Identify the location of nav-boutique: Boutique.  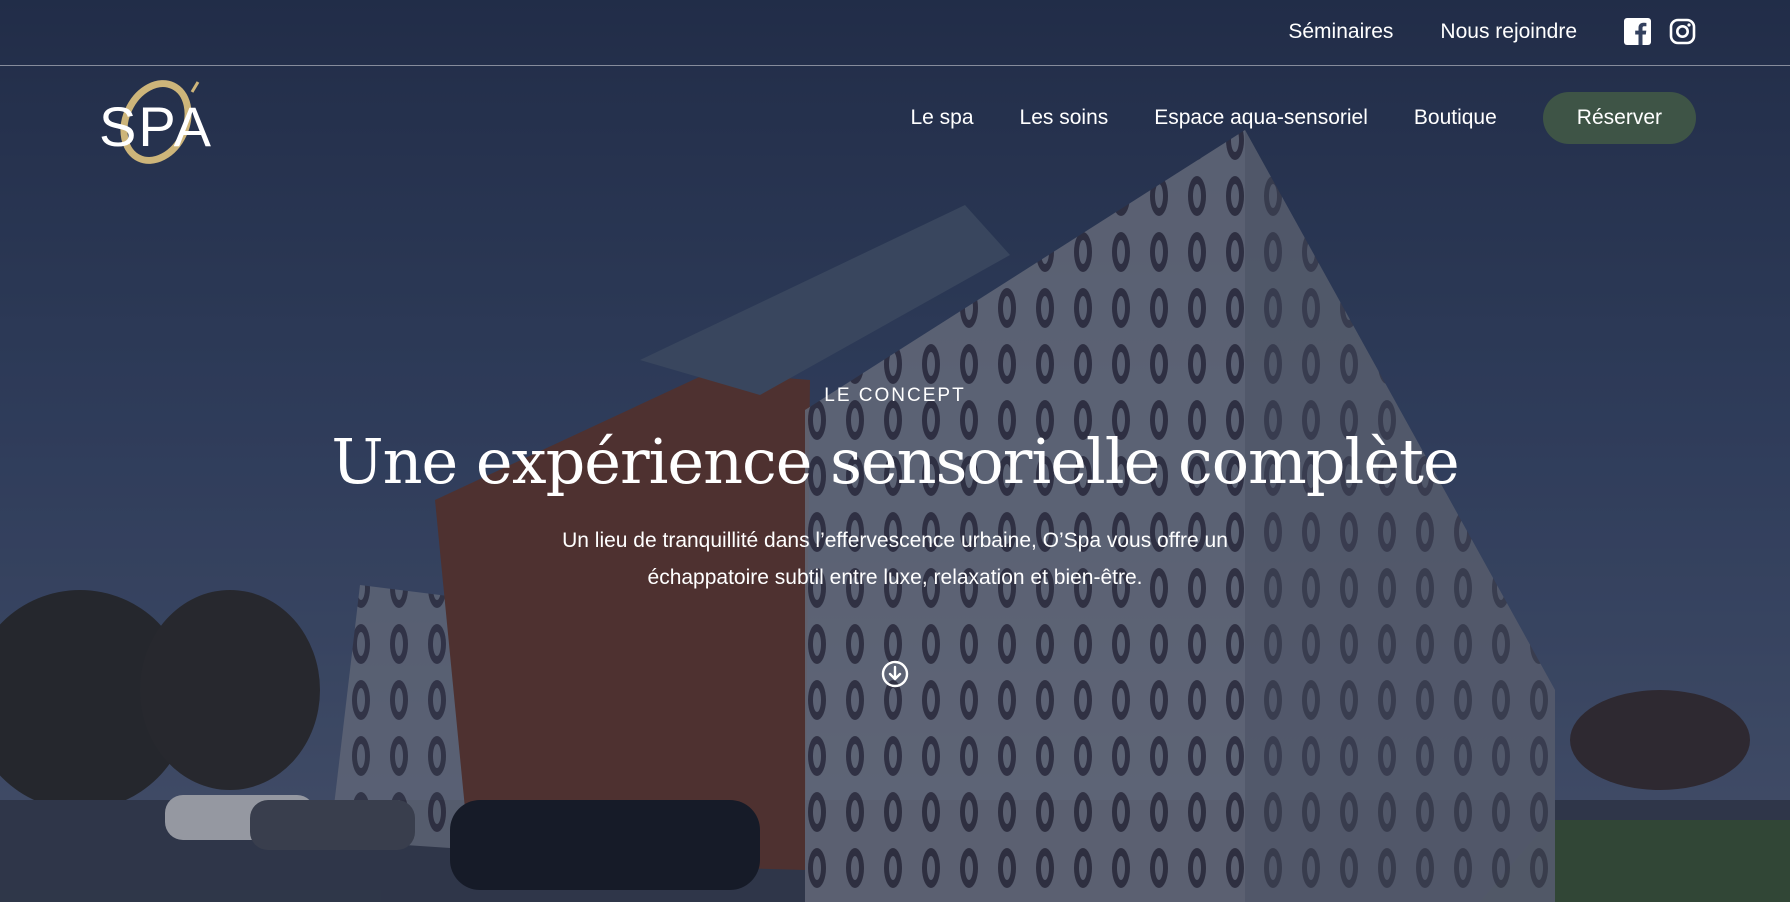
(1455, 118).